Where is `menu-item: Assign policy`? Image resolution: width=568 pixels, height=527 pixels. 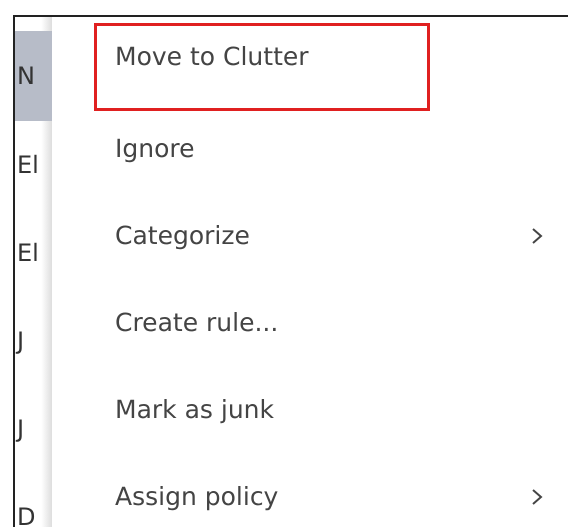 menu-item: Assign policy is located at coordinates (331, 490).